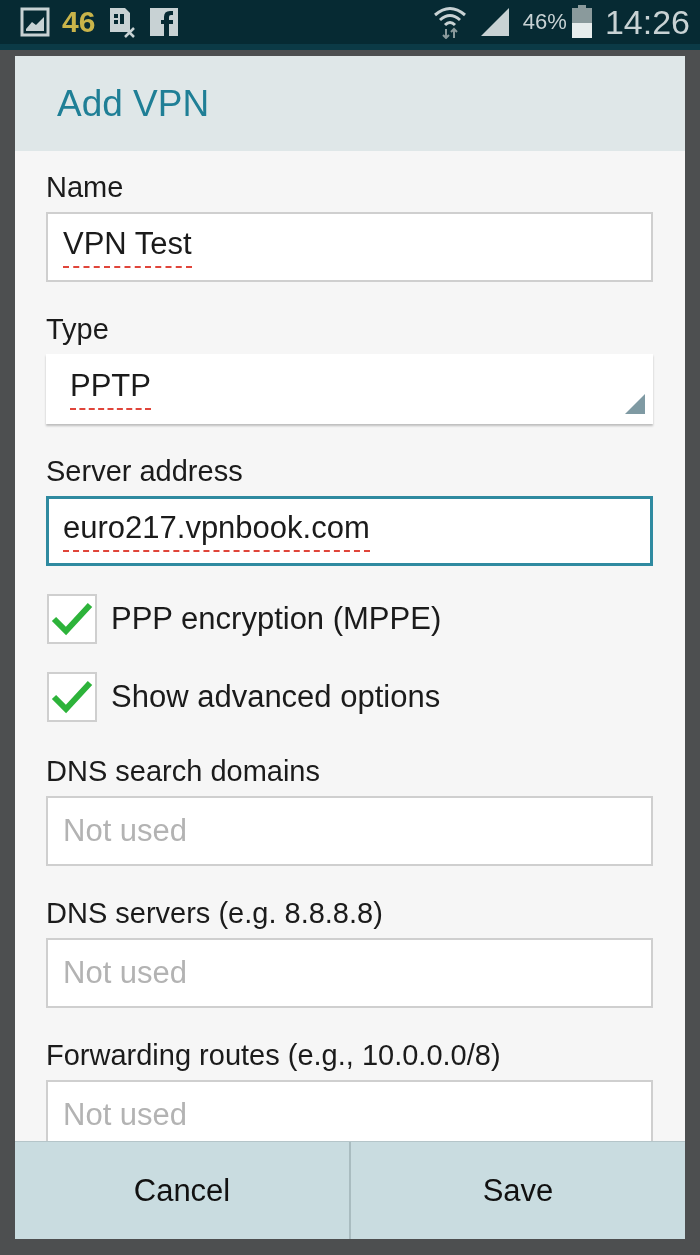  I want to click on checkbox-label: PPP encryption (MPPE), so click(276, 619).